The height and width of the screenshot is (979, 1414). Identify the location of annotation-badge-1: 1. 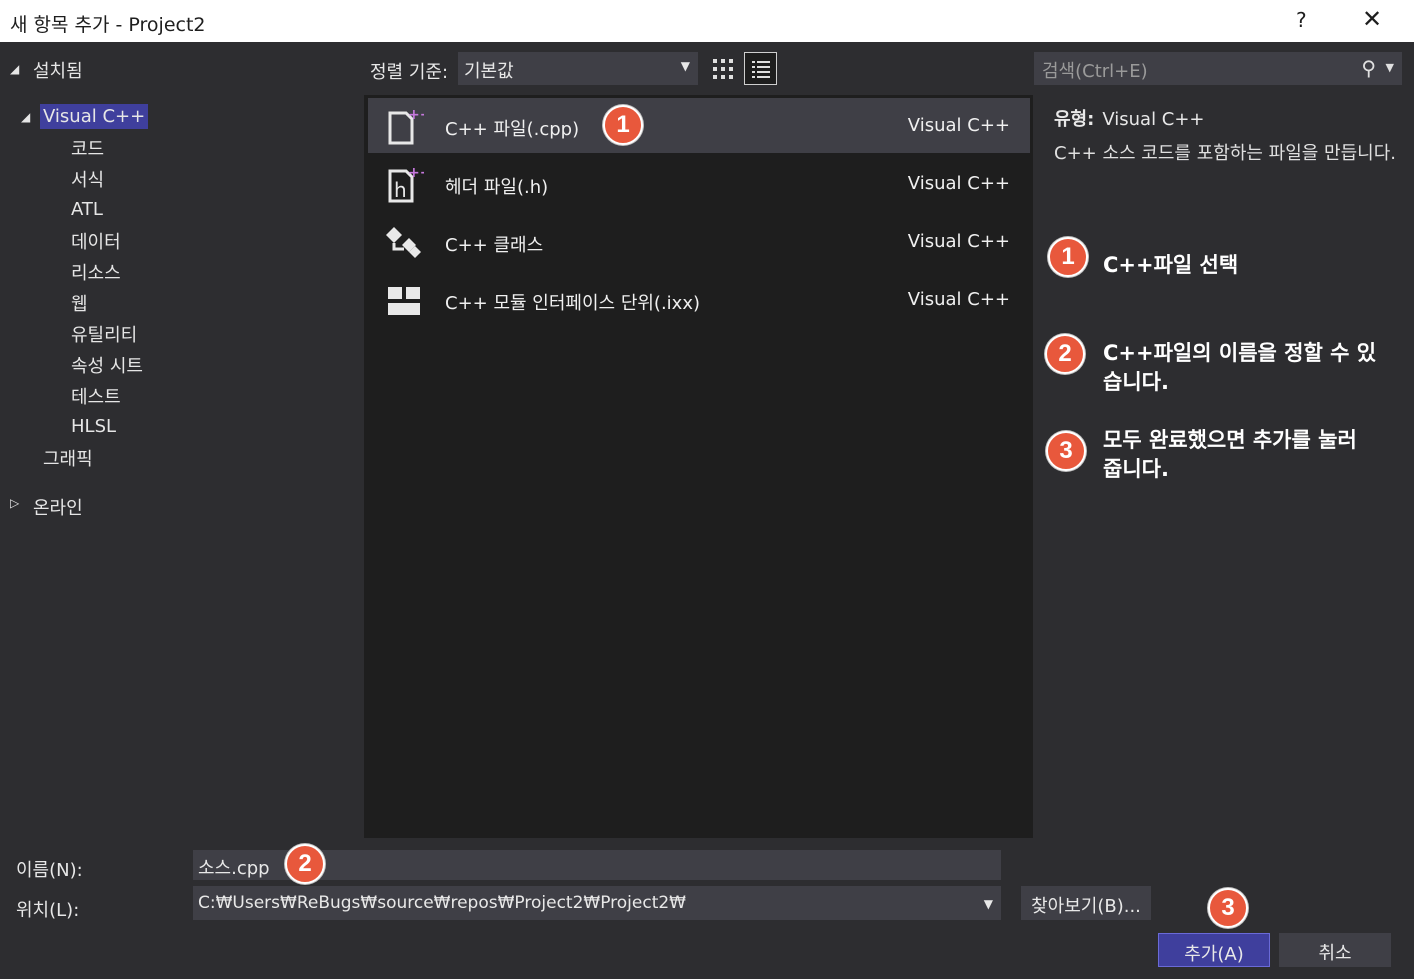
(623, 125).